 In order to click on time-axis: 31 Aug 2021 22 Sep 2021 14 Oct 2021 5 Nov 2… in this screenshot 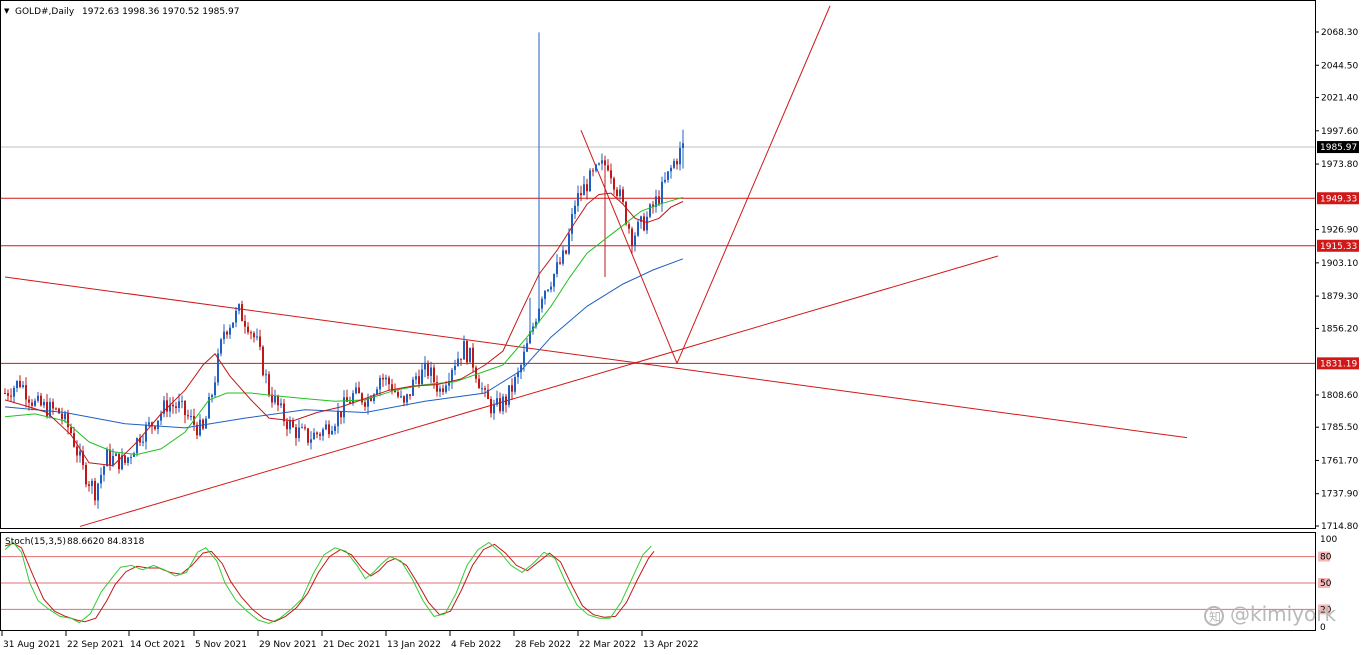, I will do `click(350, 640)`.